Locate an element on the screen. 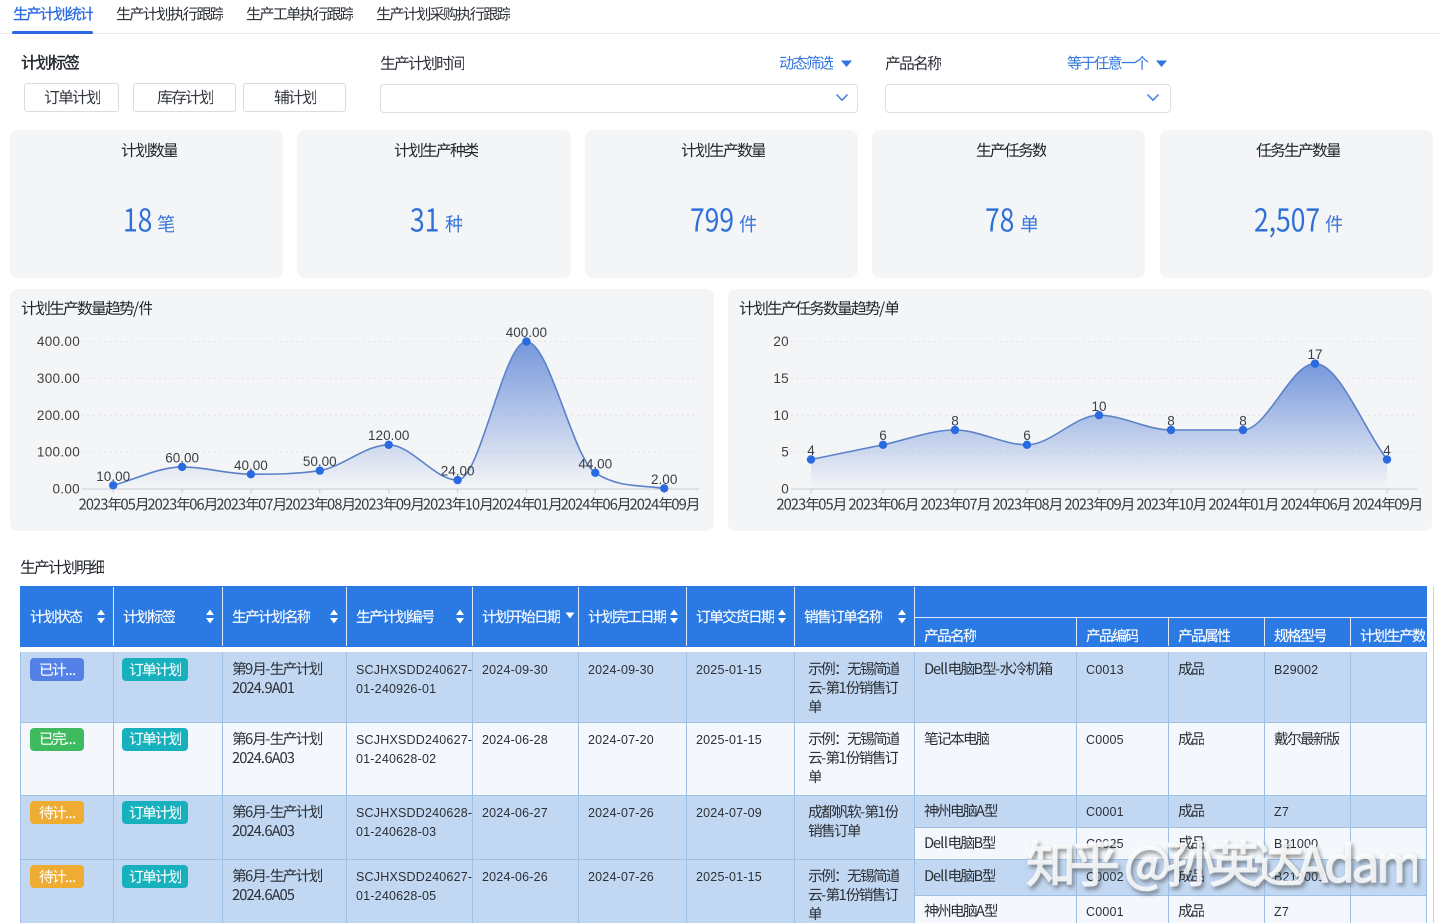  svg-text: 40.00 is located at coordinates (251, 465).